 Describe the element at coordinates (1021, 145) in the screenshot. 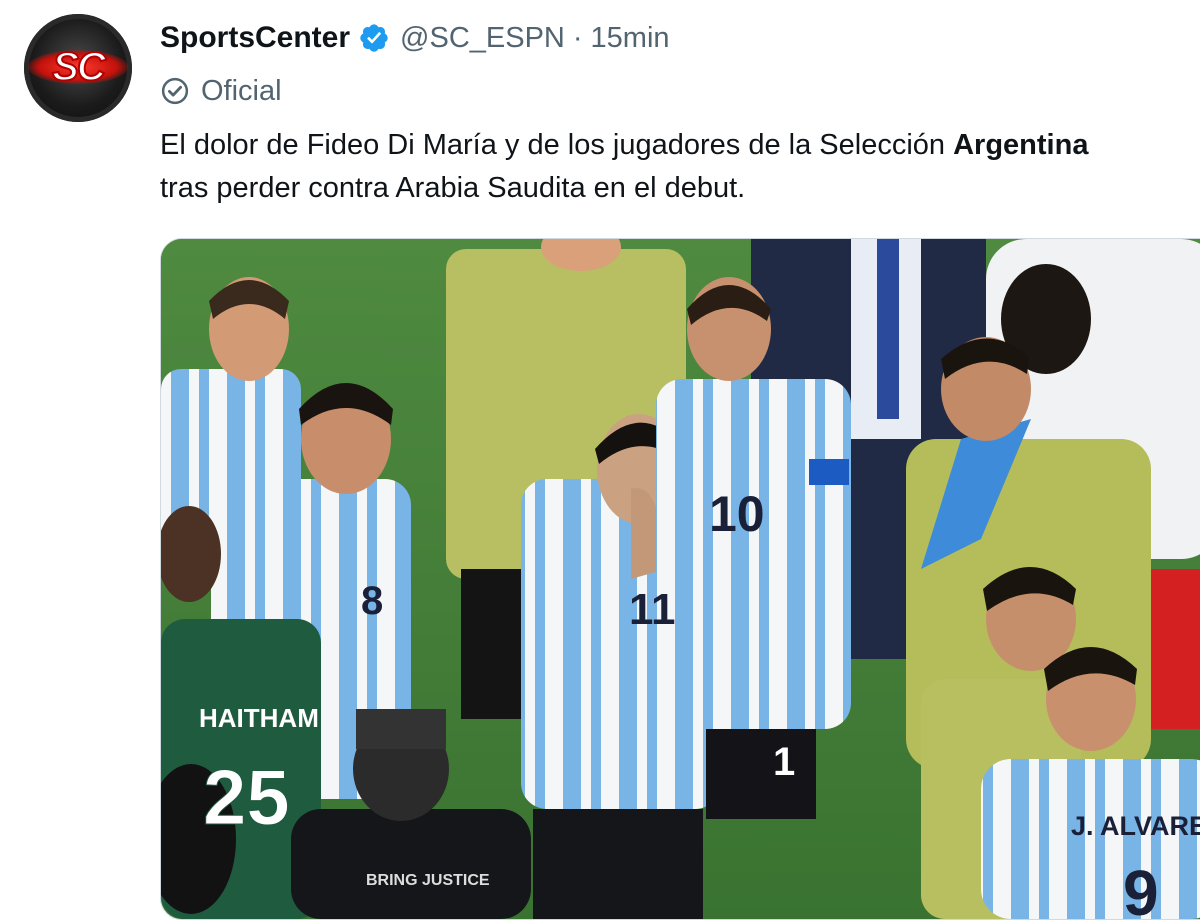

I see `tweet-text-bold: Argentina` at that location.